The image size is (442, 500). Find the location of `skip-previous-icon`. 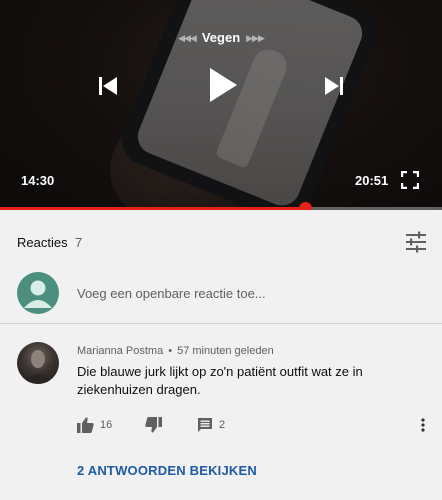

skip-previous-icon is located at coordinates (108, 86).